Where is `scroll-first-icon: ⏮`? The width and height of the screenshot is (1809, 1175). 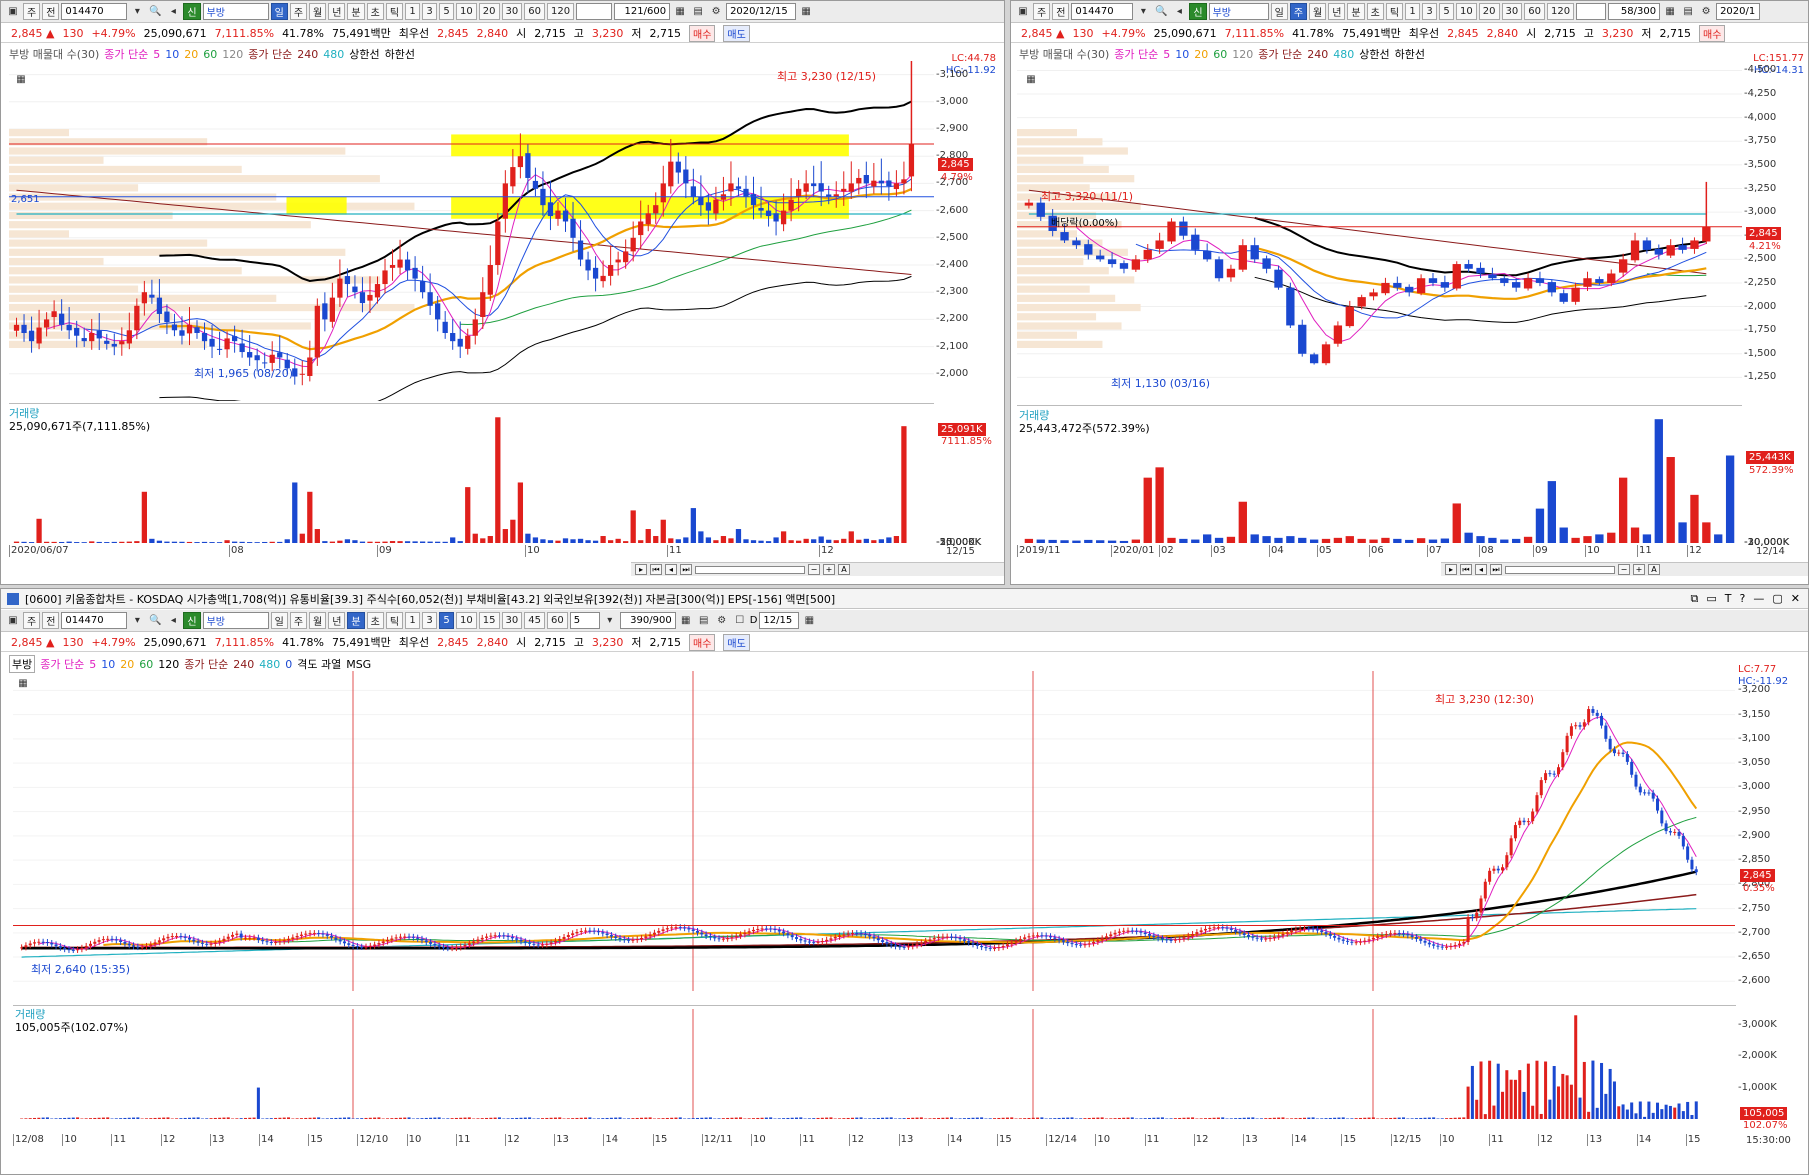
scroll-first-icon: ⏮ is located at coordinates (656, 569).